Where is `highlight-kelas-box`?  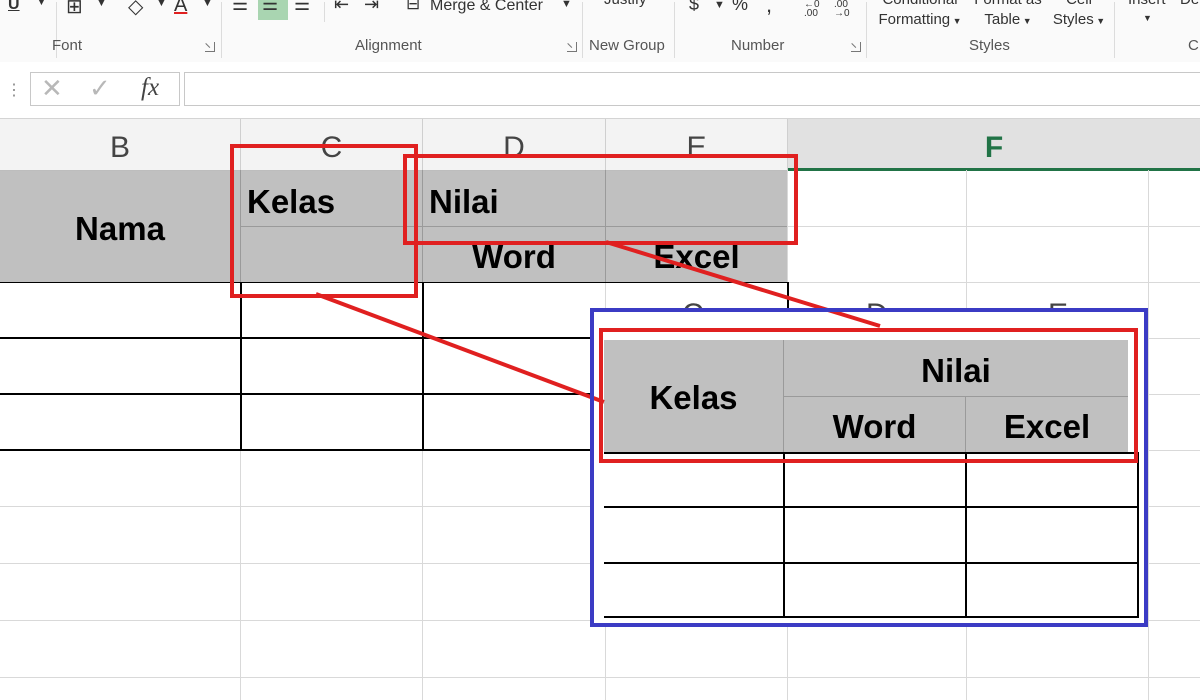
highlight-kelas-box is located at coordinates (324, 221).